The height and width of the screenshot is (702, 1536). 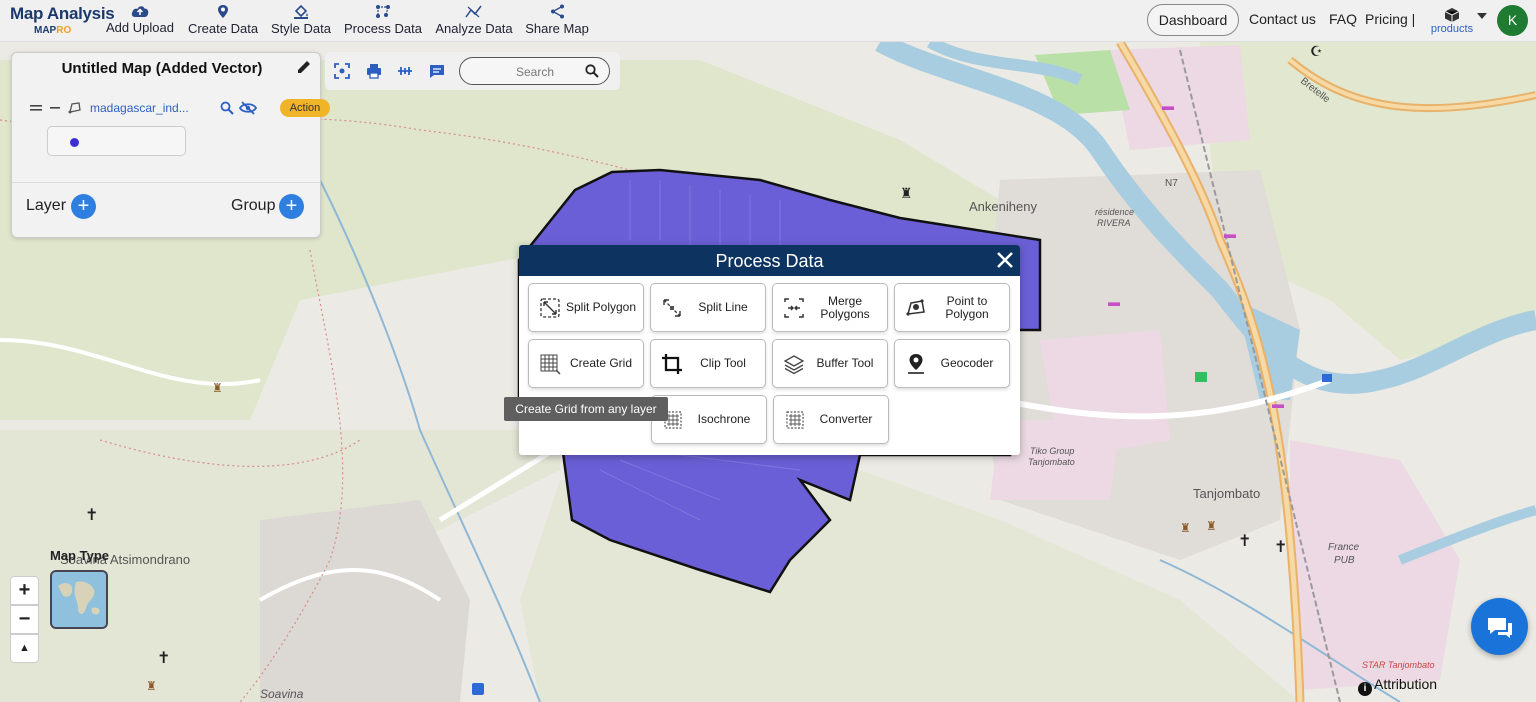 What do you see at coordinates (601, 307) in the screenshot?
I see `tool-label: Split Polygon` at bounding box center [601, 307].